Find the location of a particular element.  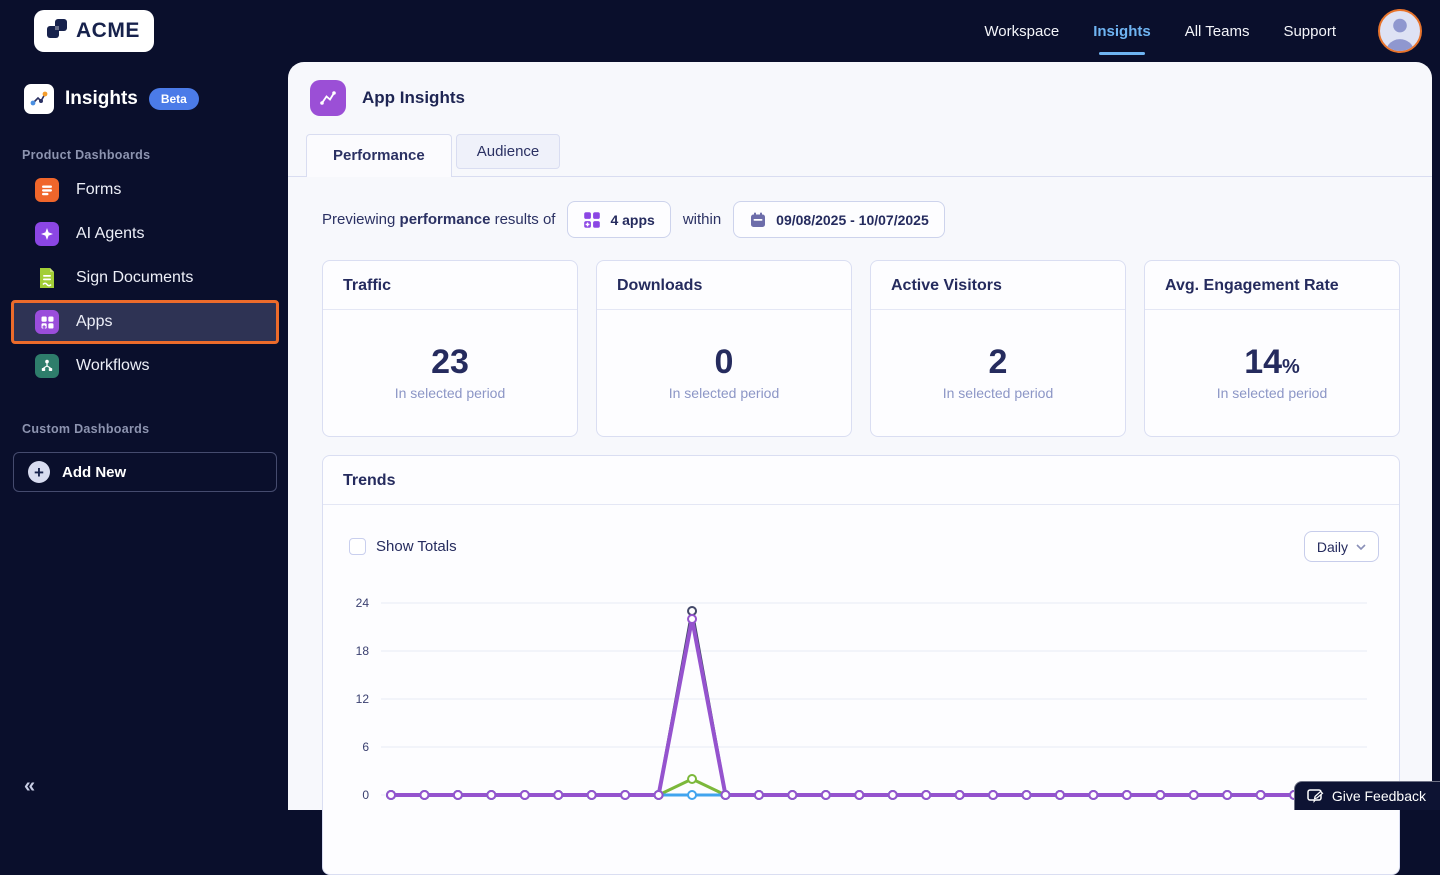

collapse-sidebar-button: « is located at coordinates (29, 786).